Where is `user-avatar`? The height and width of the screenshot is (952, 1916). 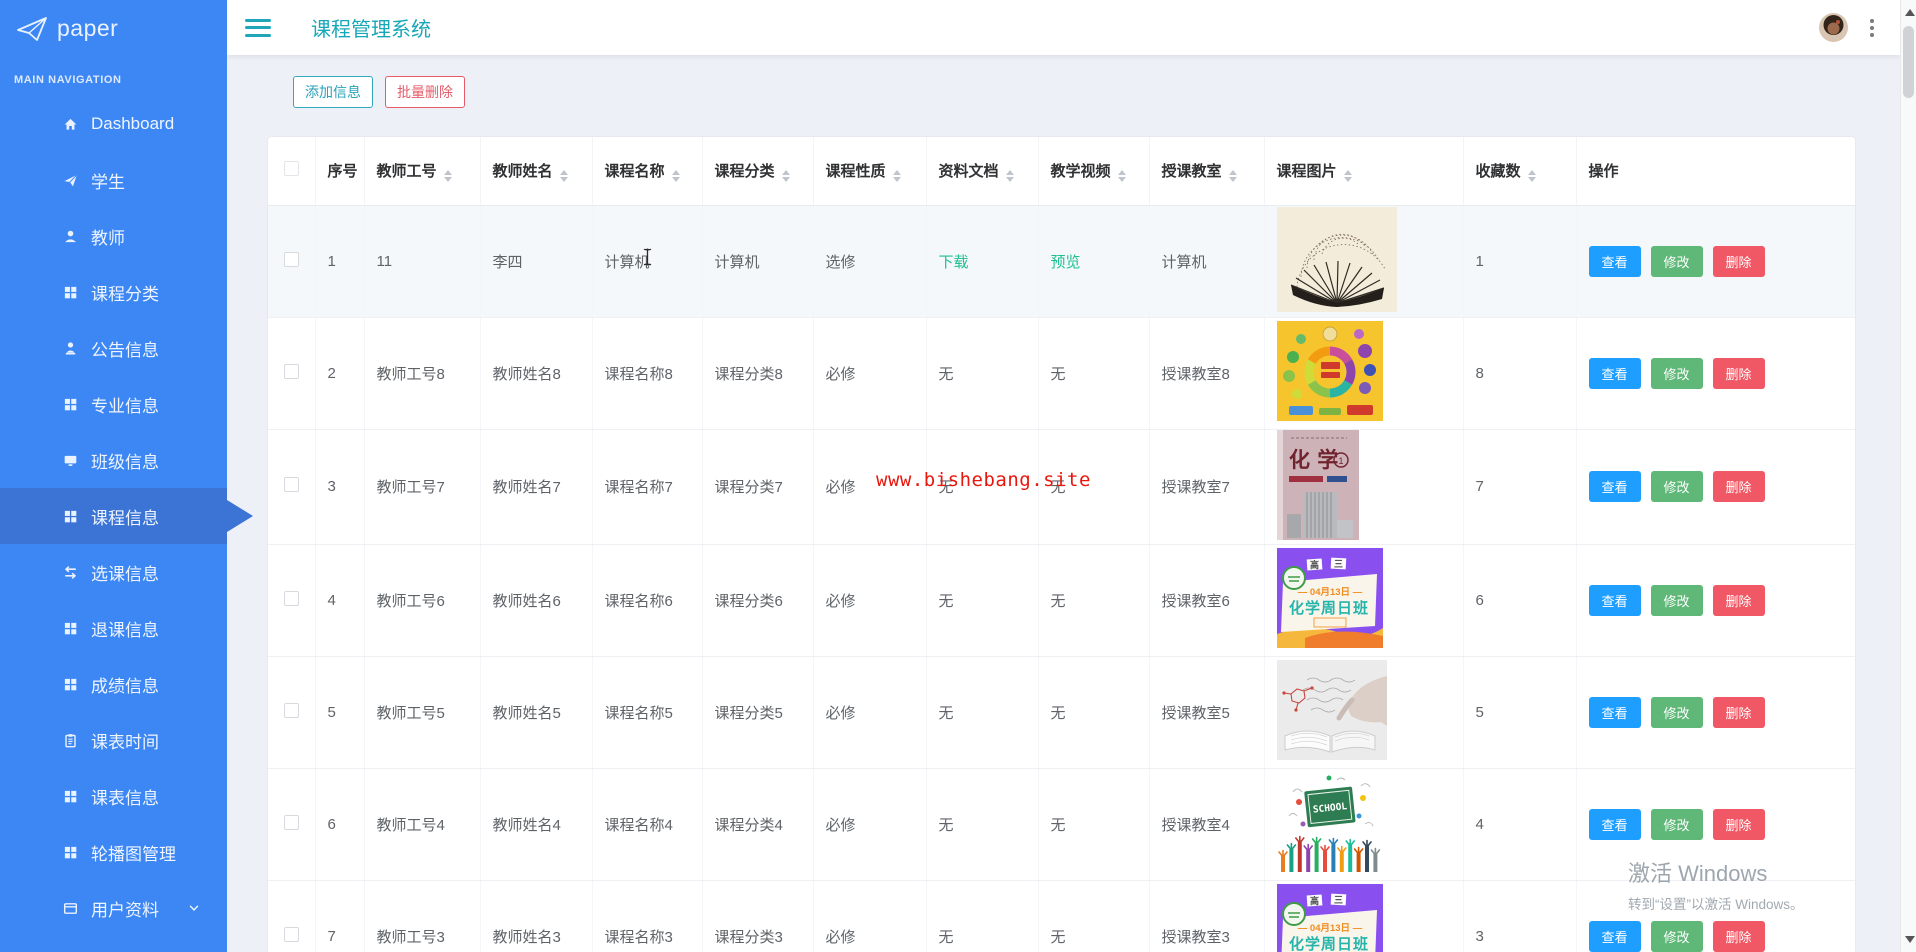
user-avatar is located at coordinates (1833, 27).